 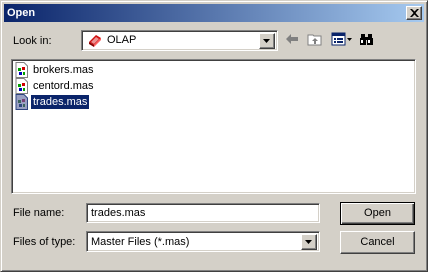 I want to click on file-type-dropdown: Master Files (*.mas), so click(x=203, y=241).